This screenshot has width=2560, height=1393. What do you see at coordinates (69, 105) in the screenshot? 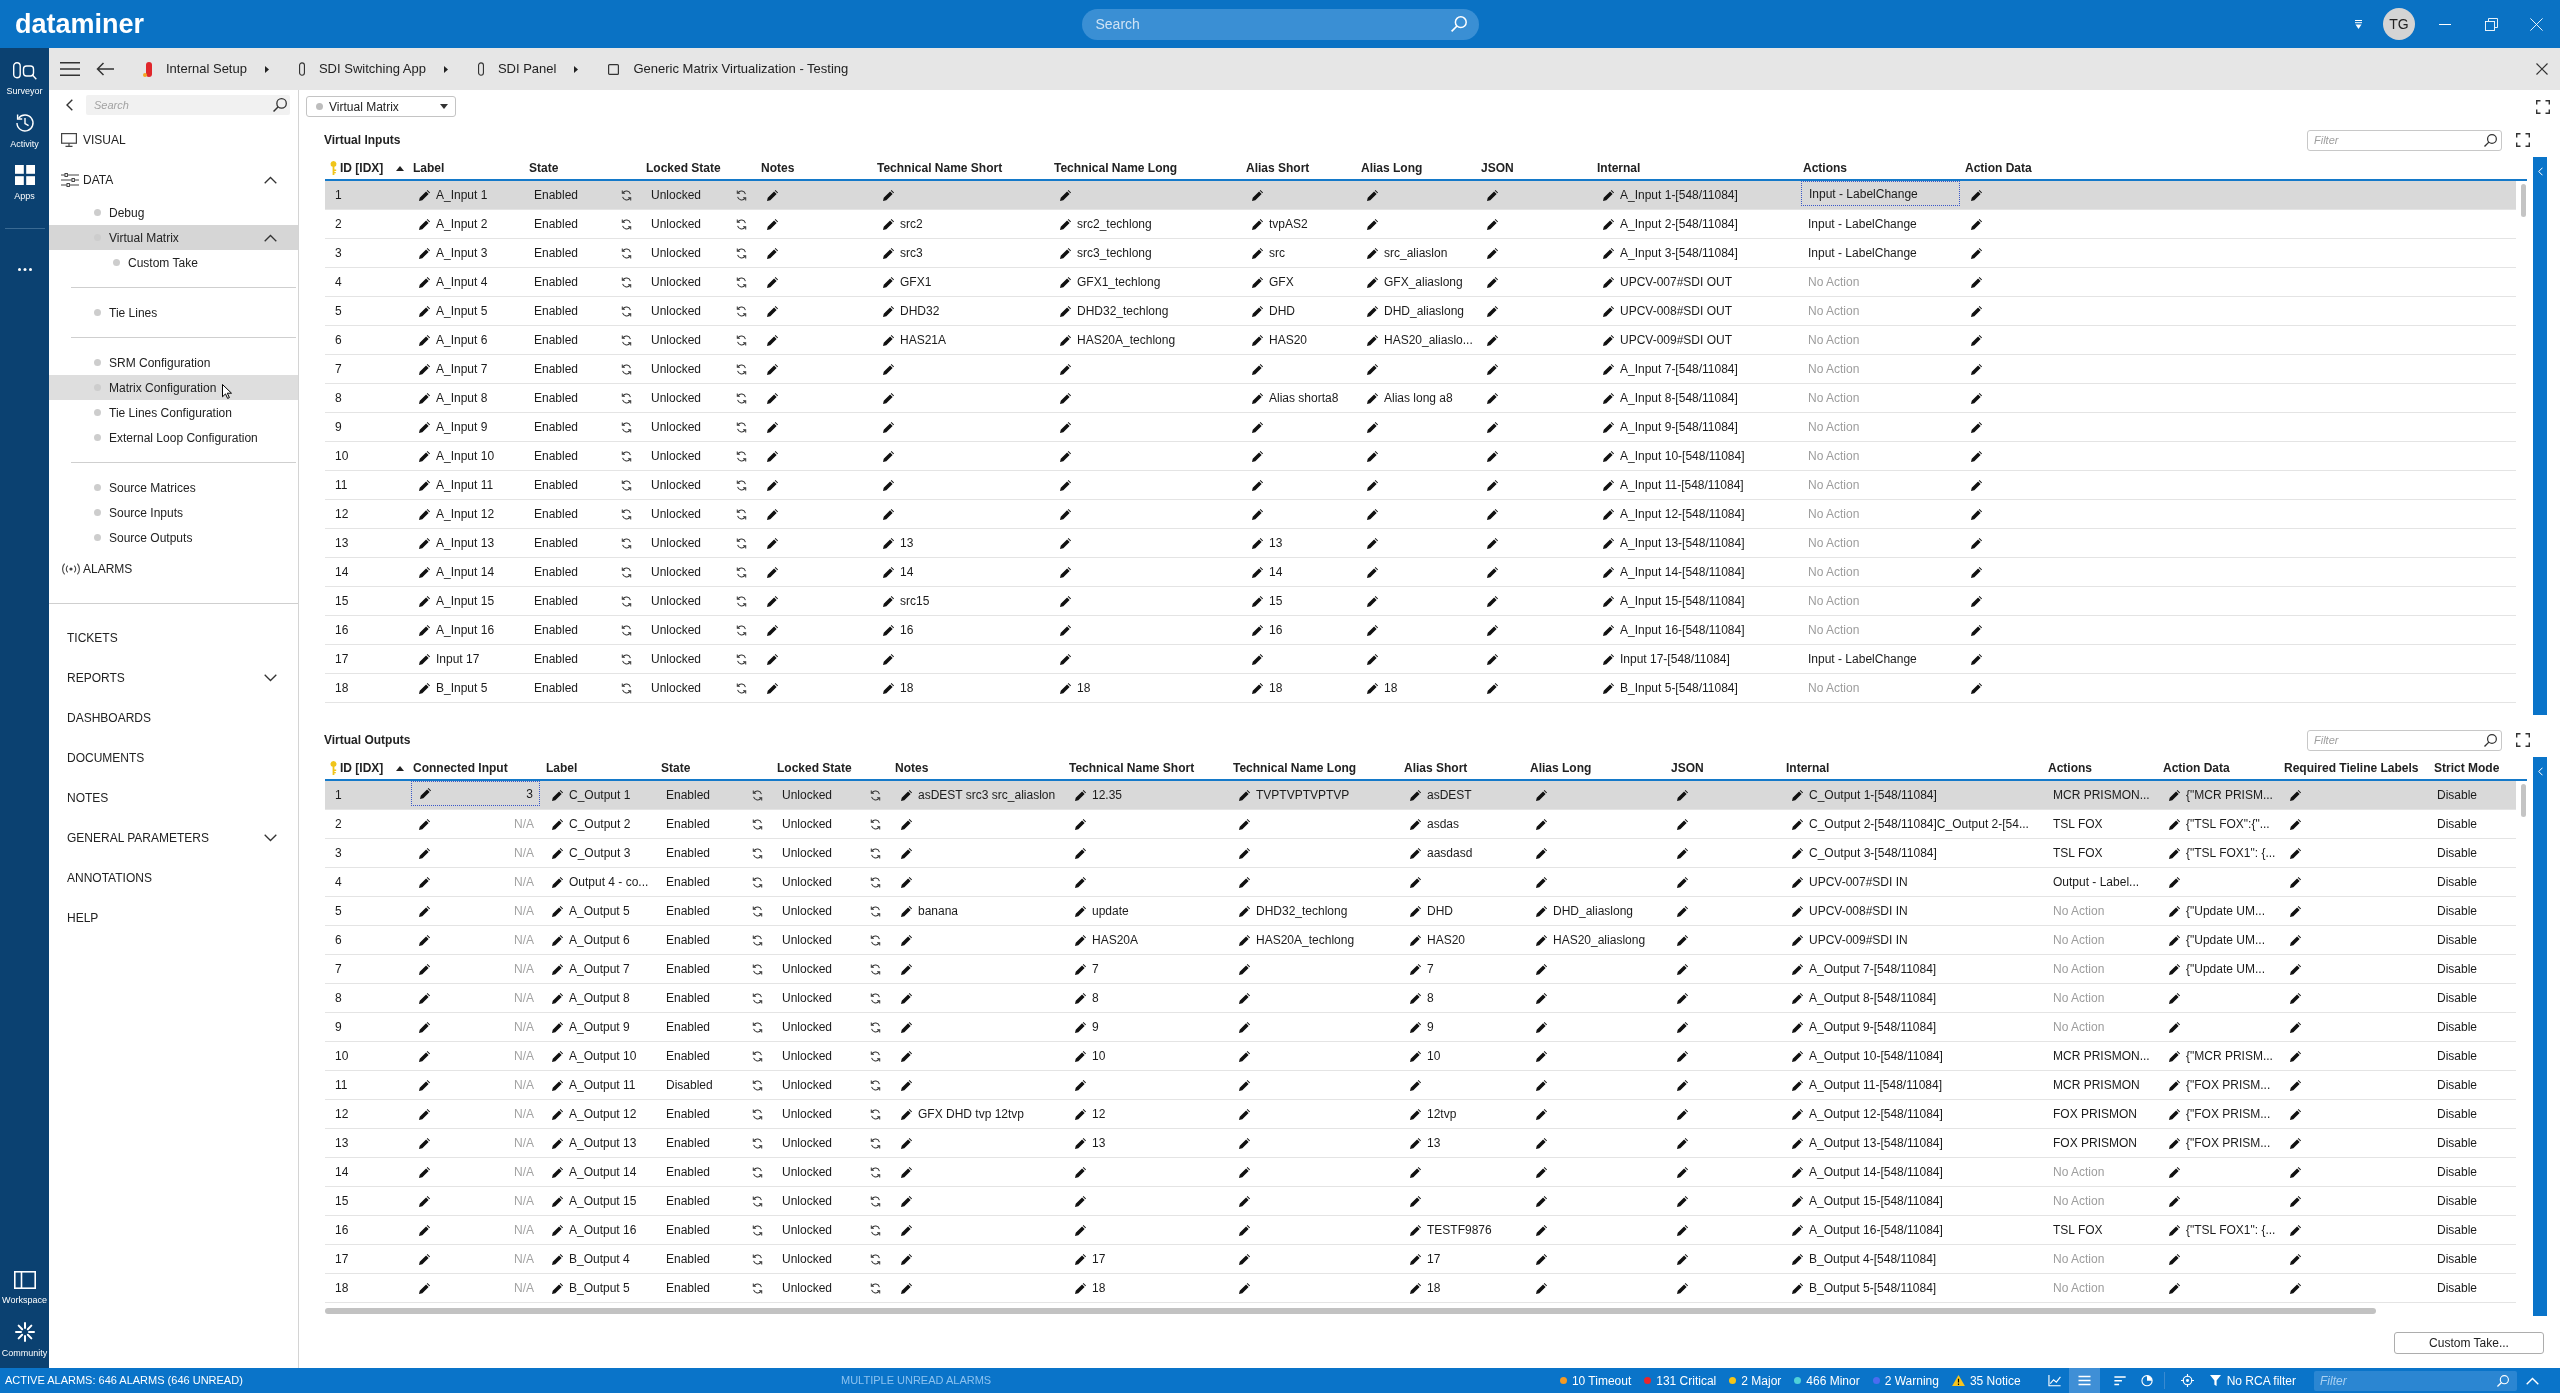
I see `chevron-left-icon` at bounding box center [69, 105].